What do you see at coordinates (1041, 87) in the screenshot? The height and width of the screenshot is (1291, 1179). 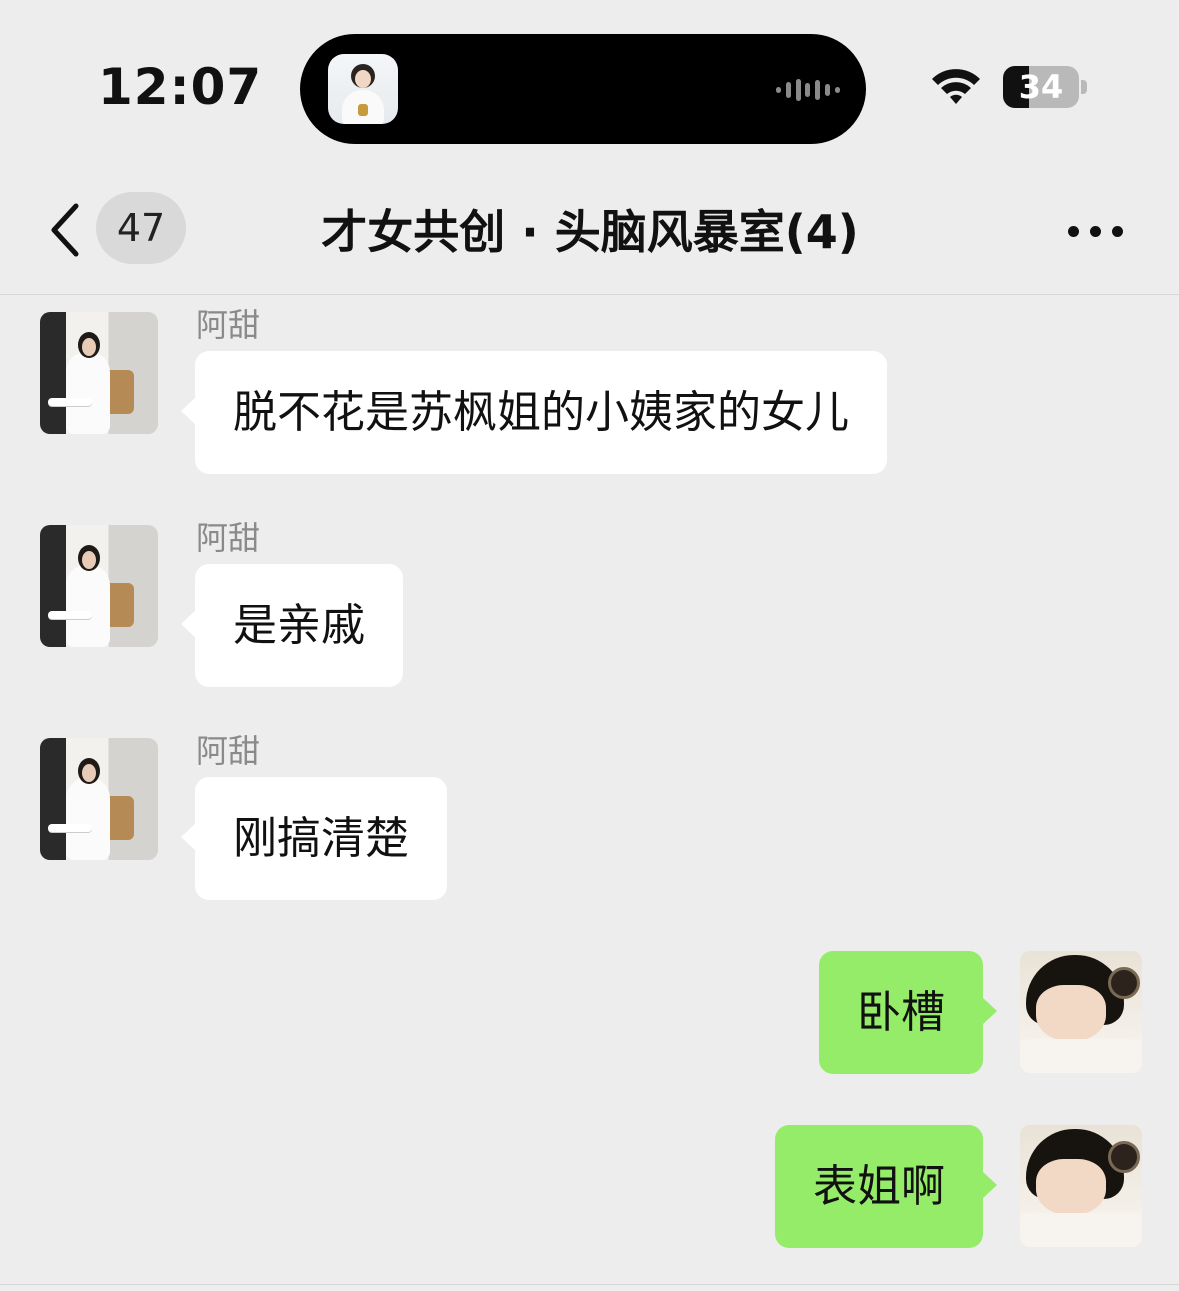 I see `battery-level: 34` at bounding box center [1041, 87].